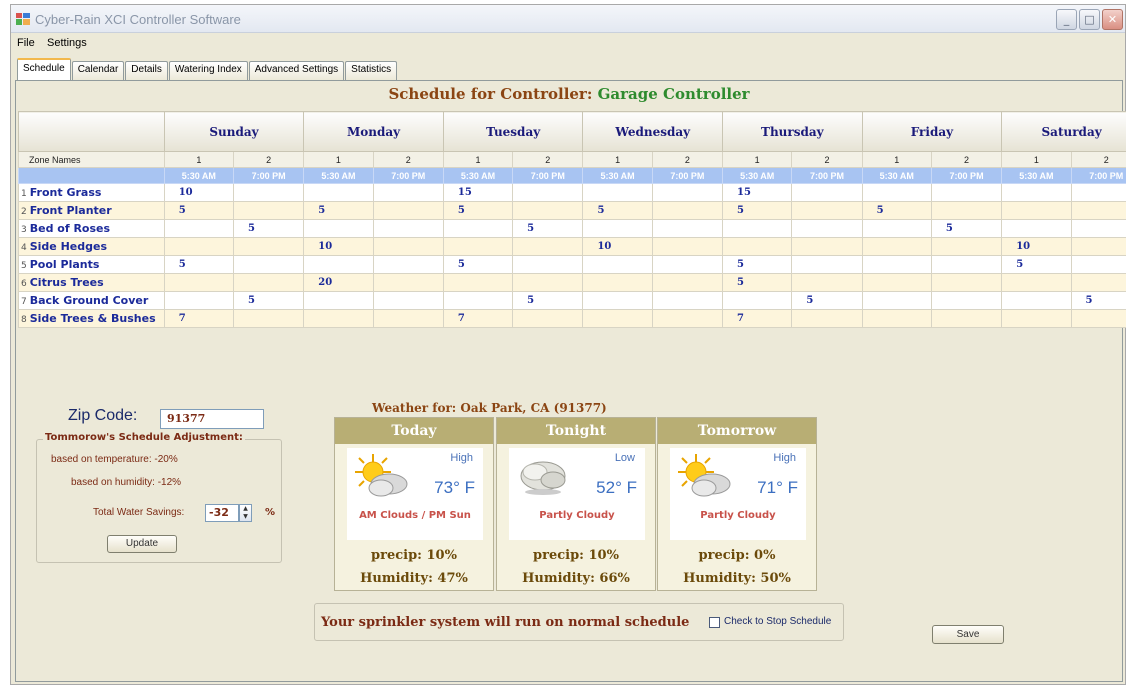  What do you see at coordinates (371, 70) in the screenshot?
I see `tab-statistics: Statistics` at bounding box center [371, 70].